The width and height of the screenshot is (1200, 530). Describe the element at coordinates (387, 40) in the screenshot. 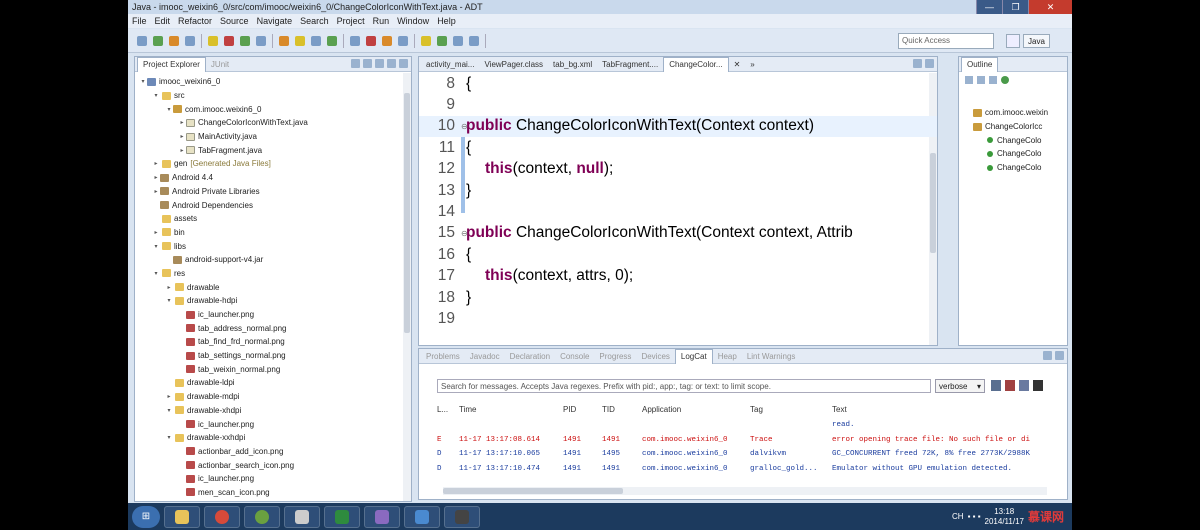

I see `toolbar-button-14-icon` at that location.